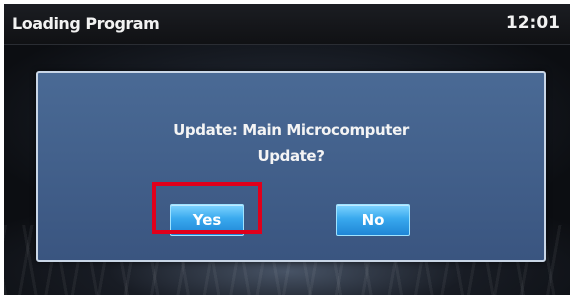  What do you see at coordinates (207, 220) in the screenshot?
I see `yes-button: Yes` at bounding box center [207, 220].